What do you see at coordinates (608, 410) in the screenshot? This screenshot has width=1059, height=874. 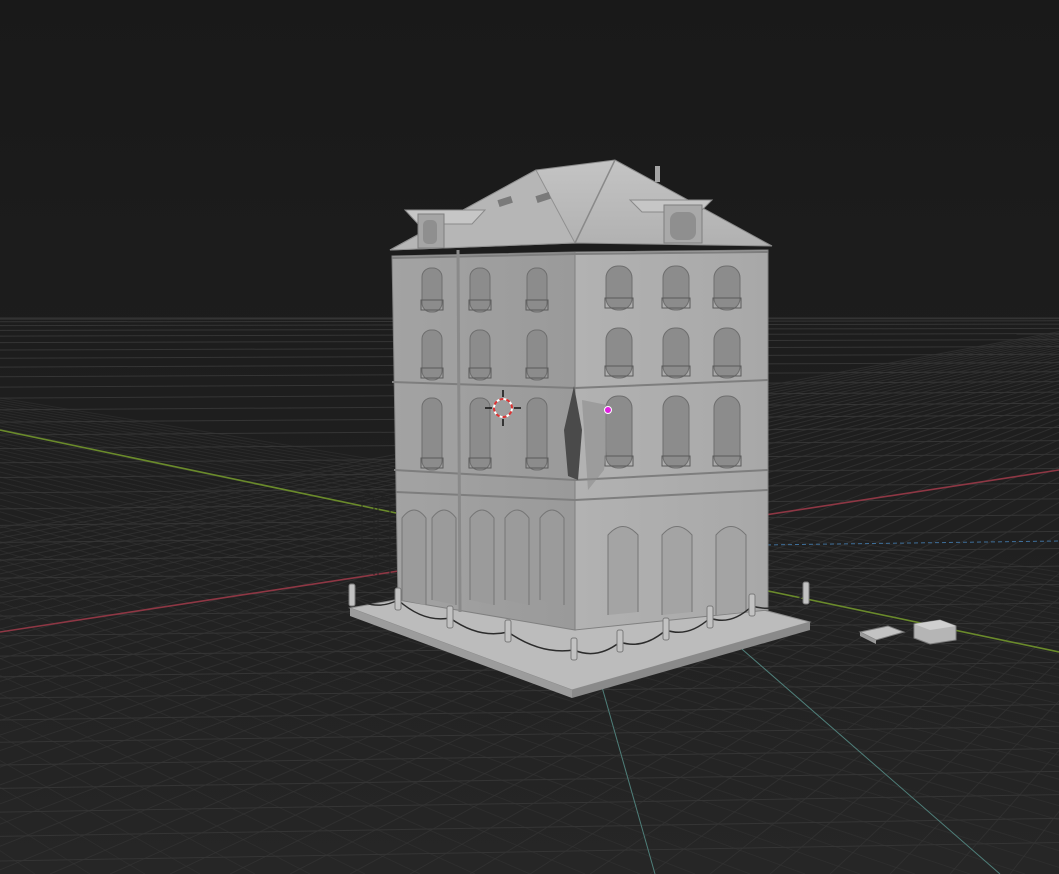 I see `object-origin-icon` at bounding box center [608, 410].